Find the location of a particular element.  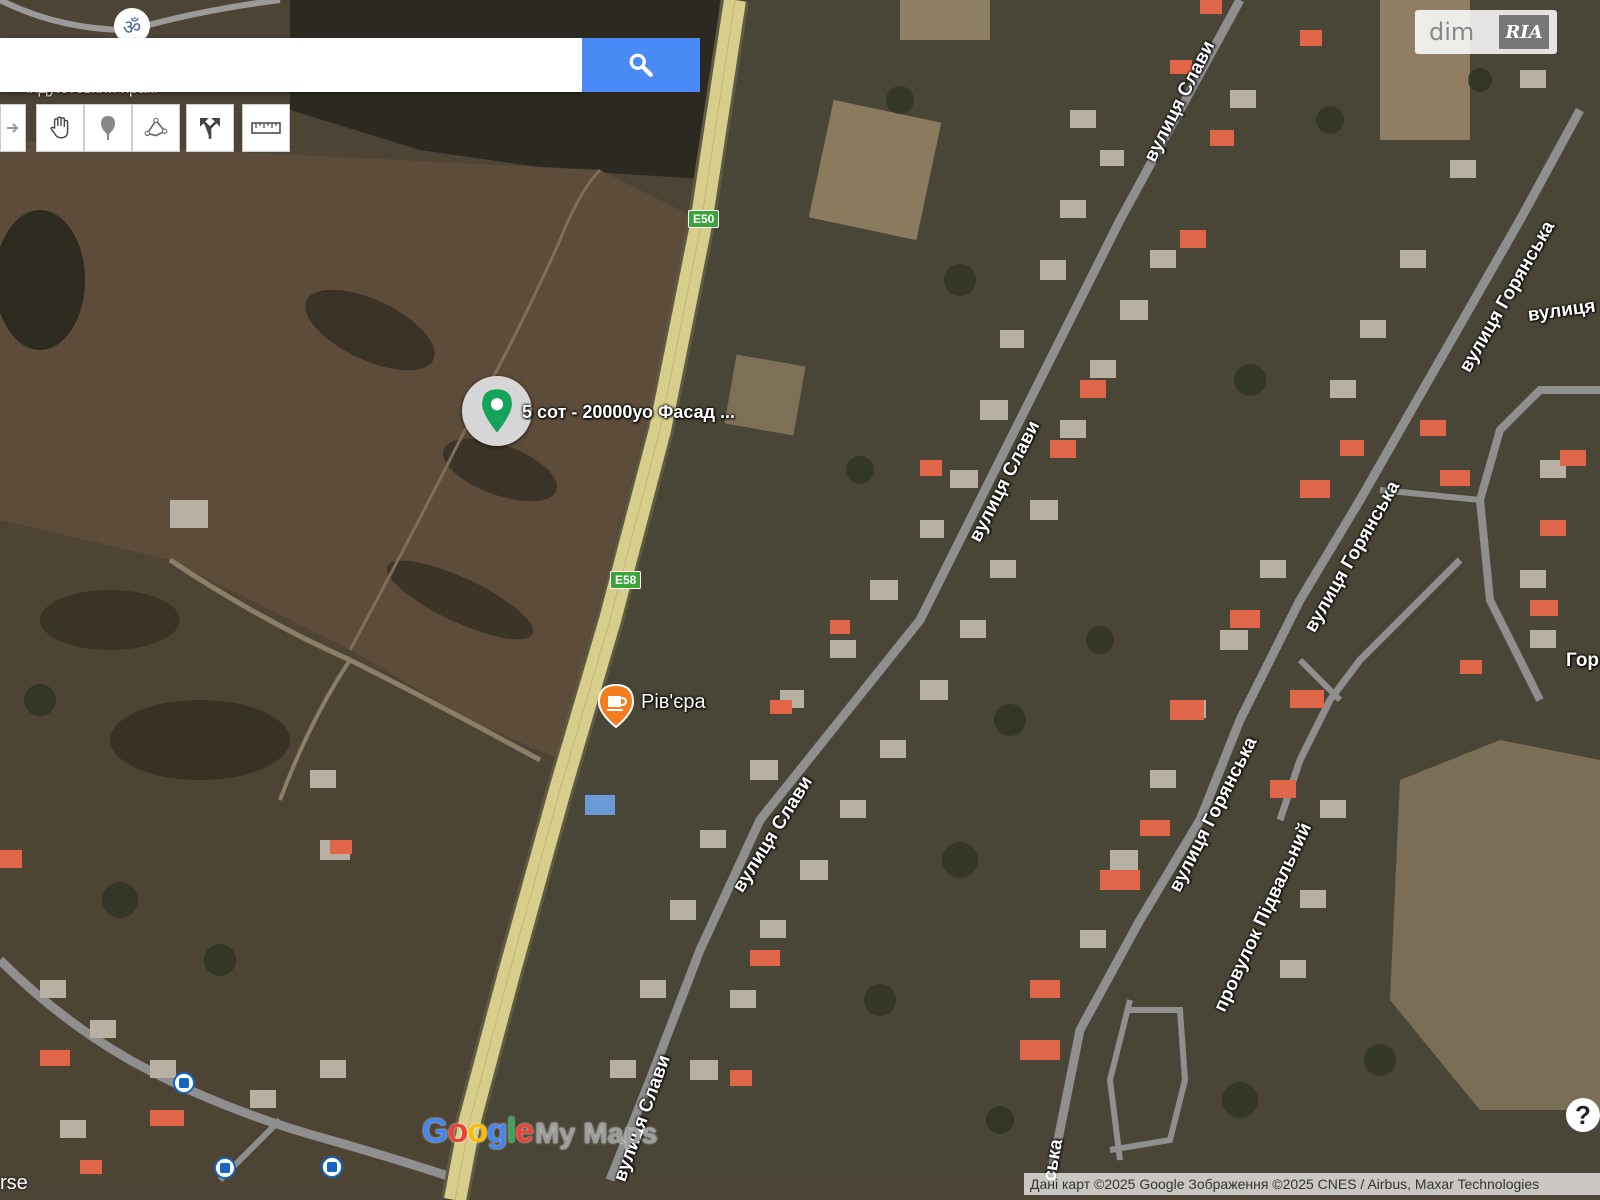

hand-icon is located at coordinates (59, 127).